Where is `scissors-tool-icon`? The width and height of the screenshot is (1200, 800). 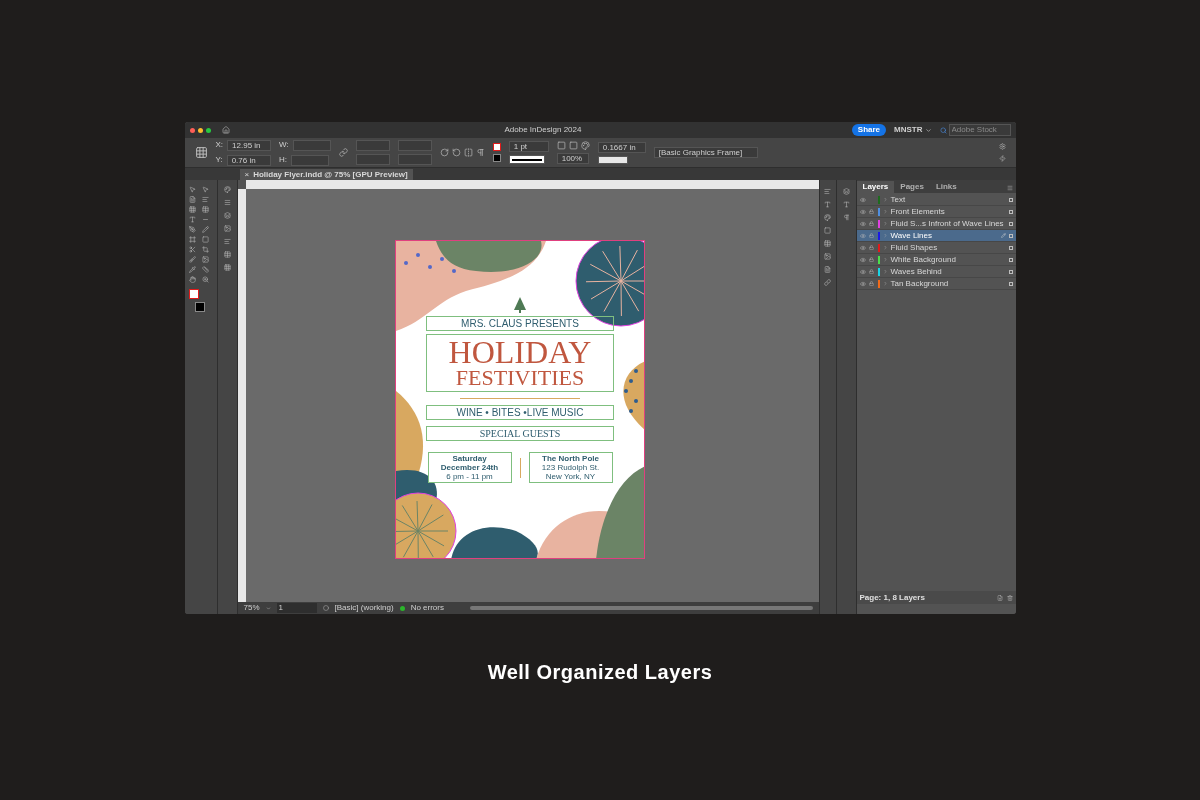
scissors-tool-icon is located at coordinates (192, 249).